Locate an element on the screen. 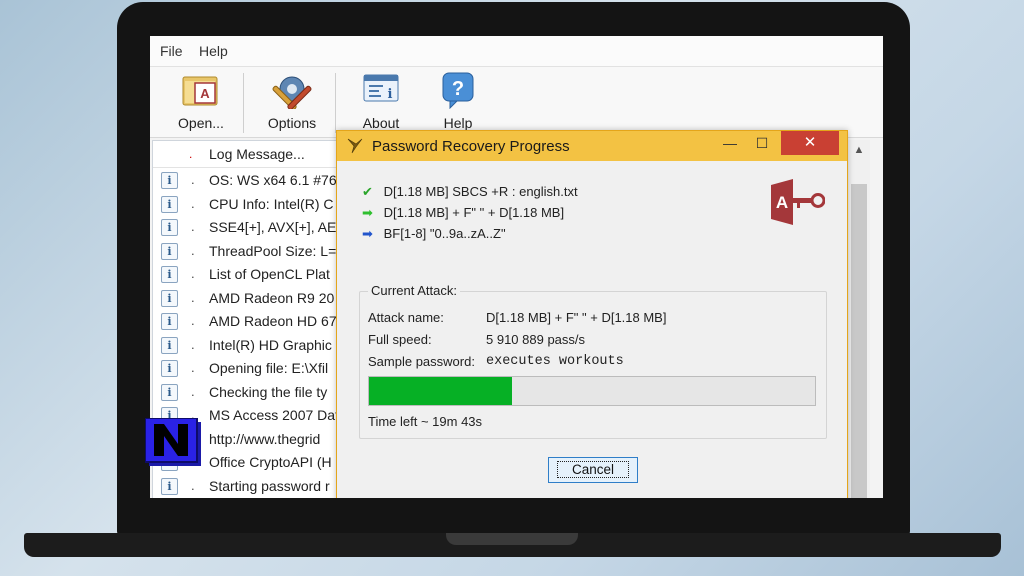  log-row: i. SSE4[+], AVX[+], AE is located at coordinates (247, 227).